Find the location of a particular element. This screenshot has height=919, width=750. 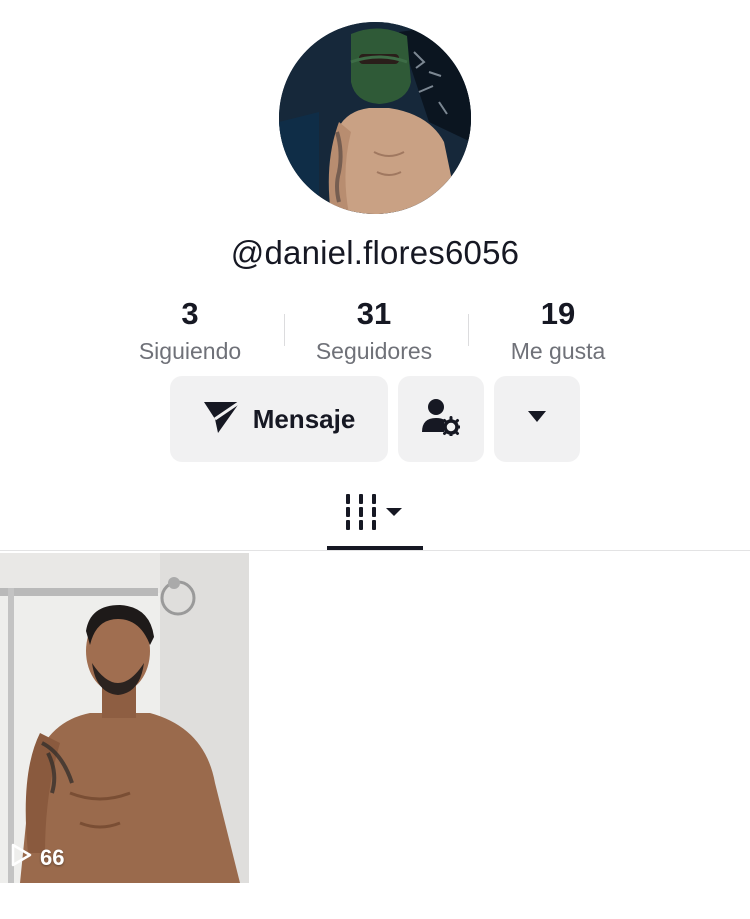

message-button: Mensaje is located at coordinates (279, 419).